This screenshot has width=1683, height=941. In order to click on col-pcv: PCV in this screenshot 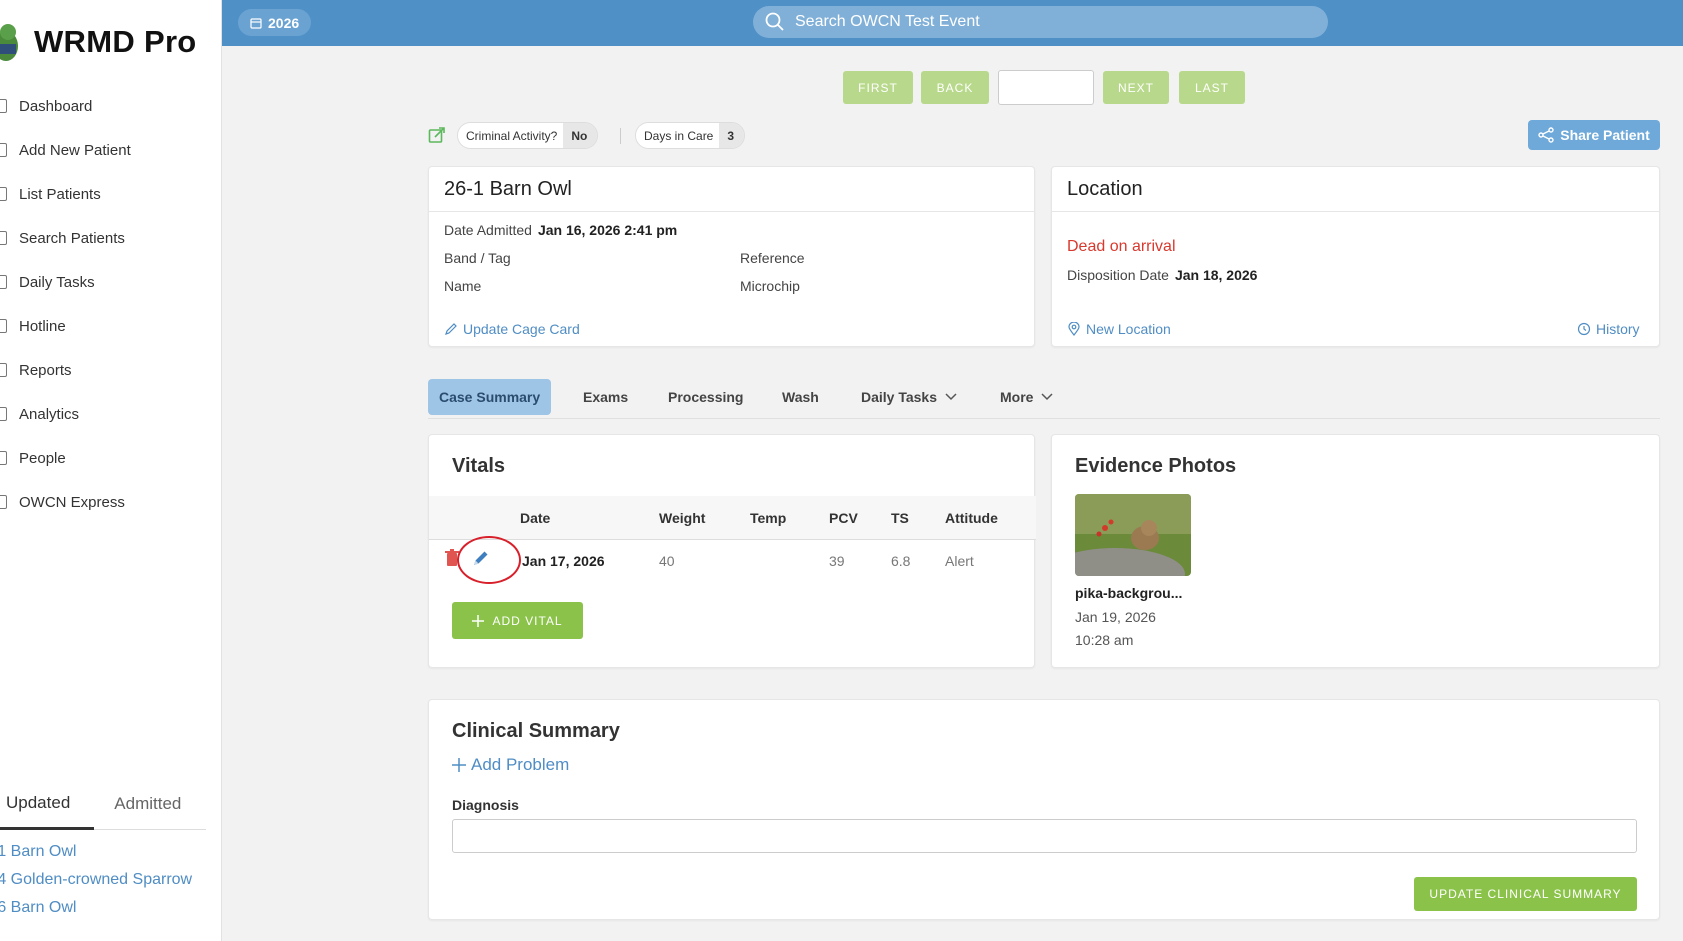, I will do `click(843, 518)`.